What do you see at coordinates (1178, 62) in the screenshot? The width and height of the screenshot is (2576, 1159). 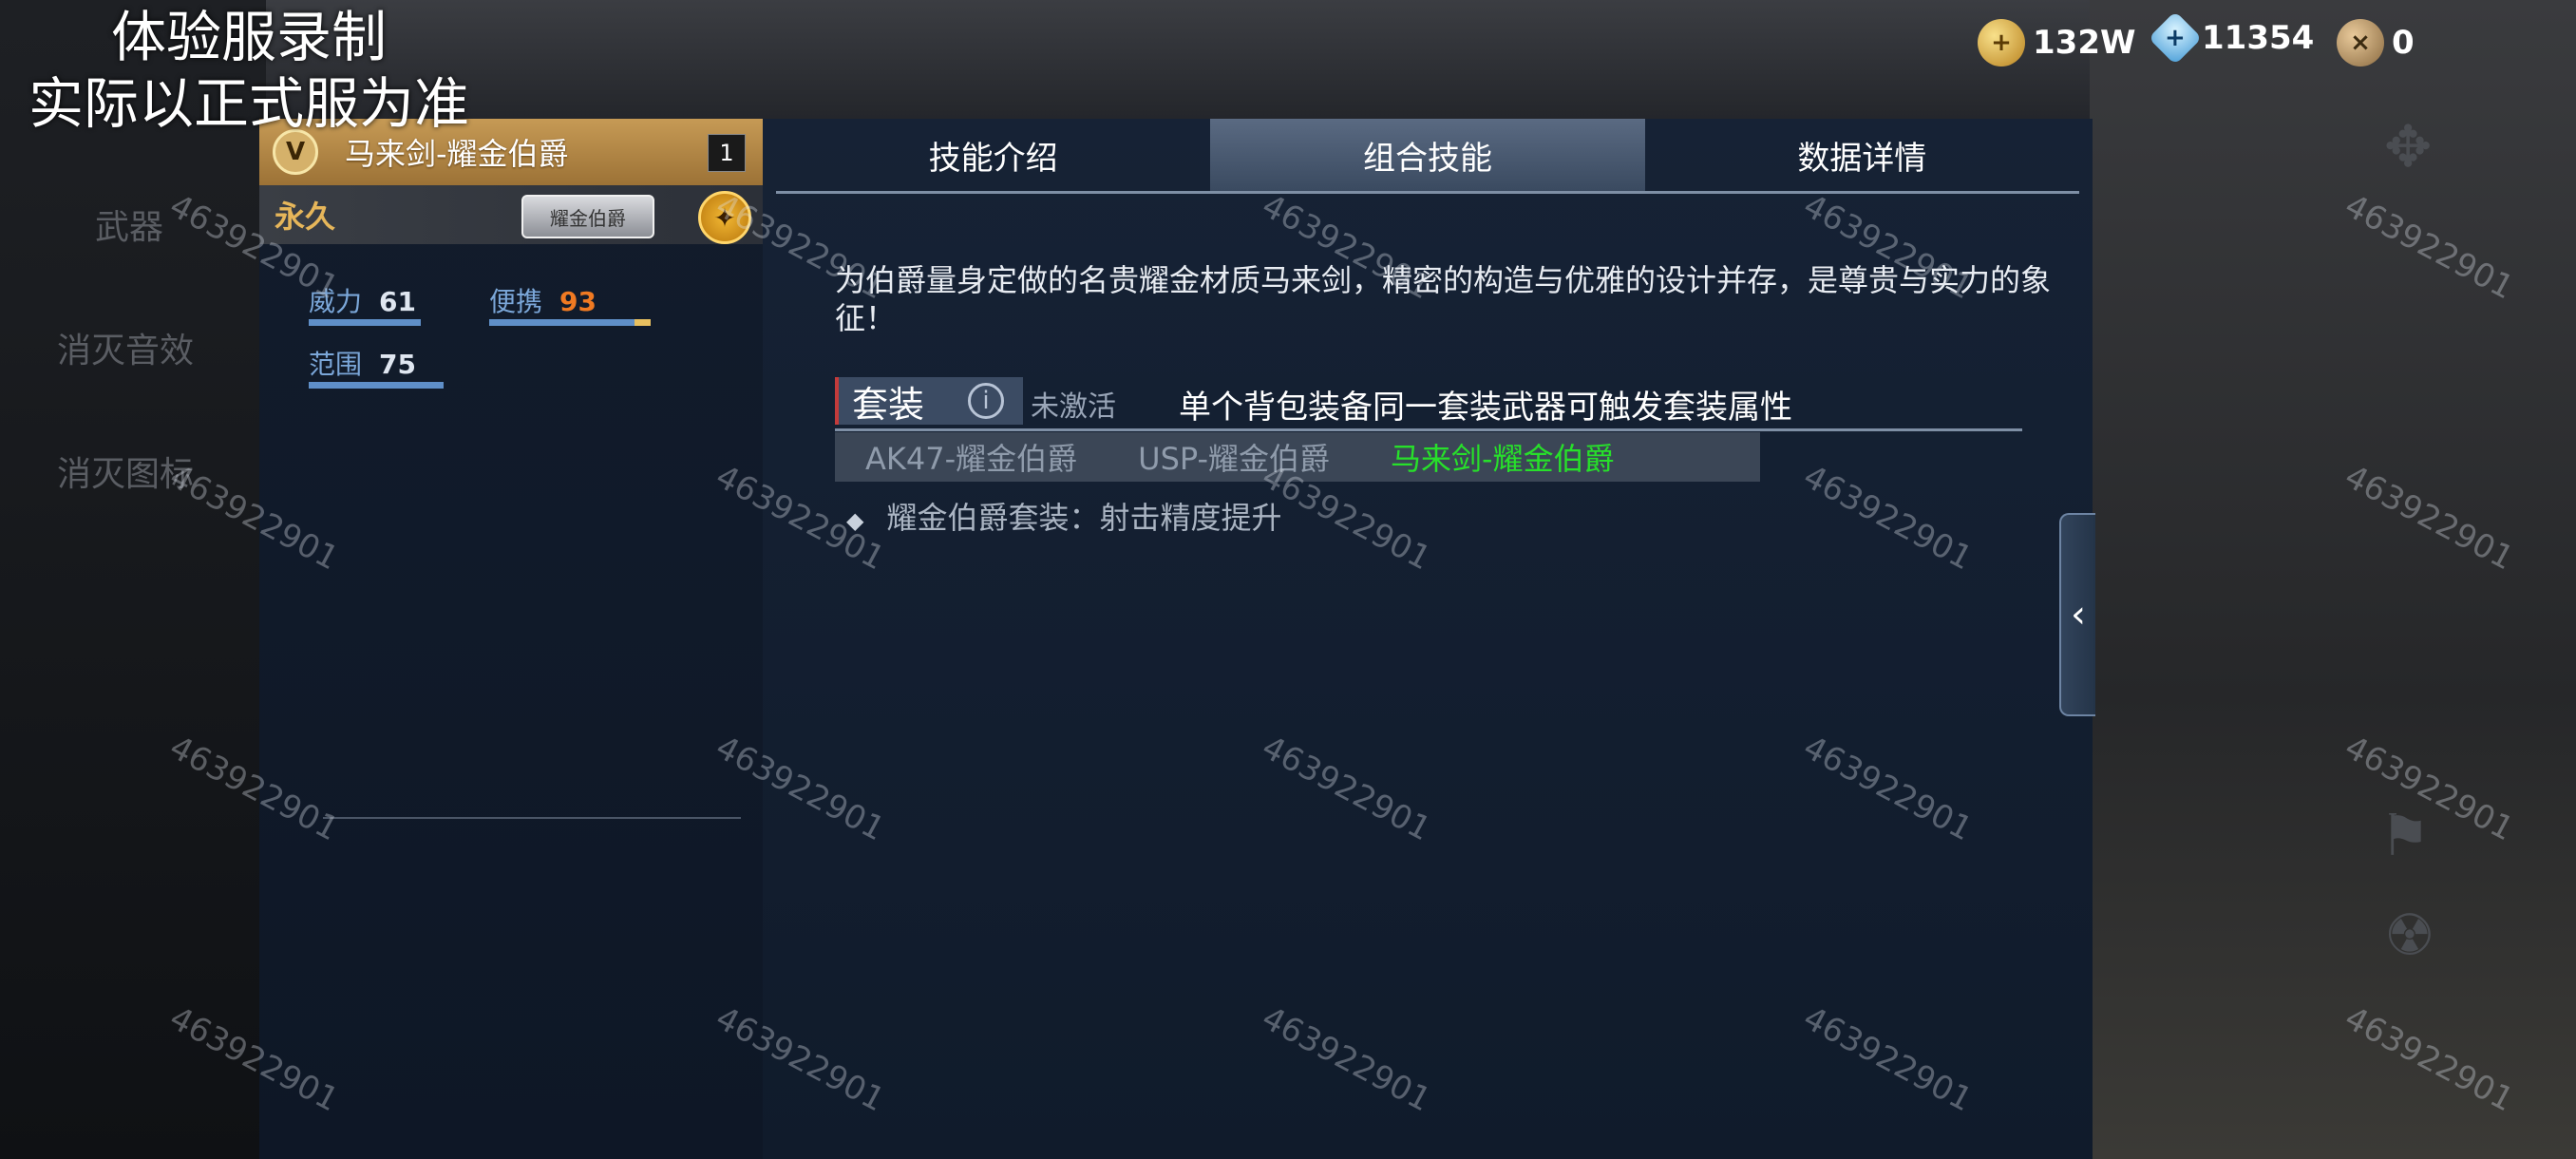 I see `background-top` at bounding box center [1178, 62].